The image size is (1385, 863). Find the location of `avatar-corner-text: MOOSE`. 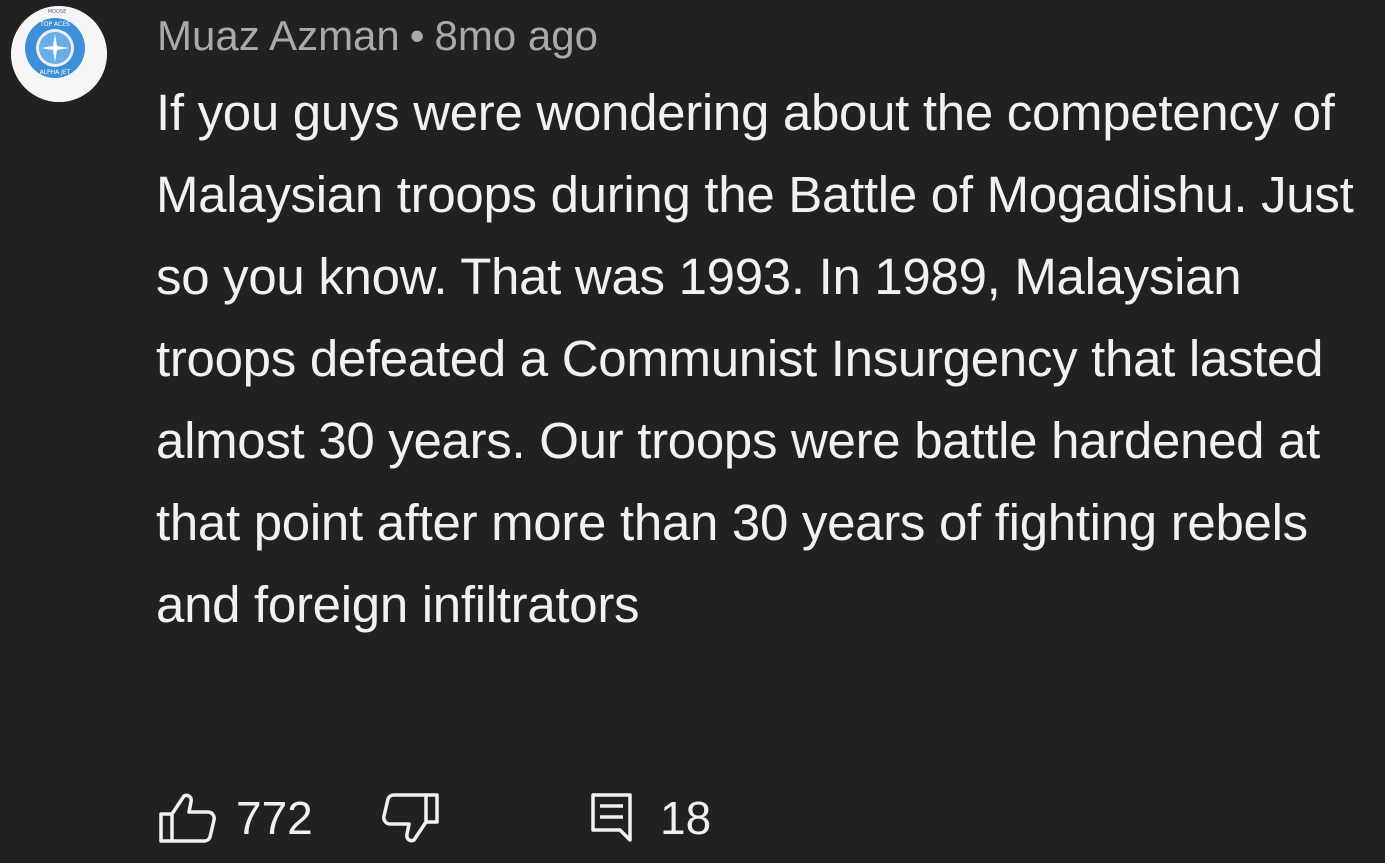

avatar-corner-text: MOOSE is located at coordinates (57, 12).